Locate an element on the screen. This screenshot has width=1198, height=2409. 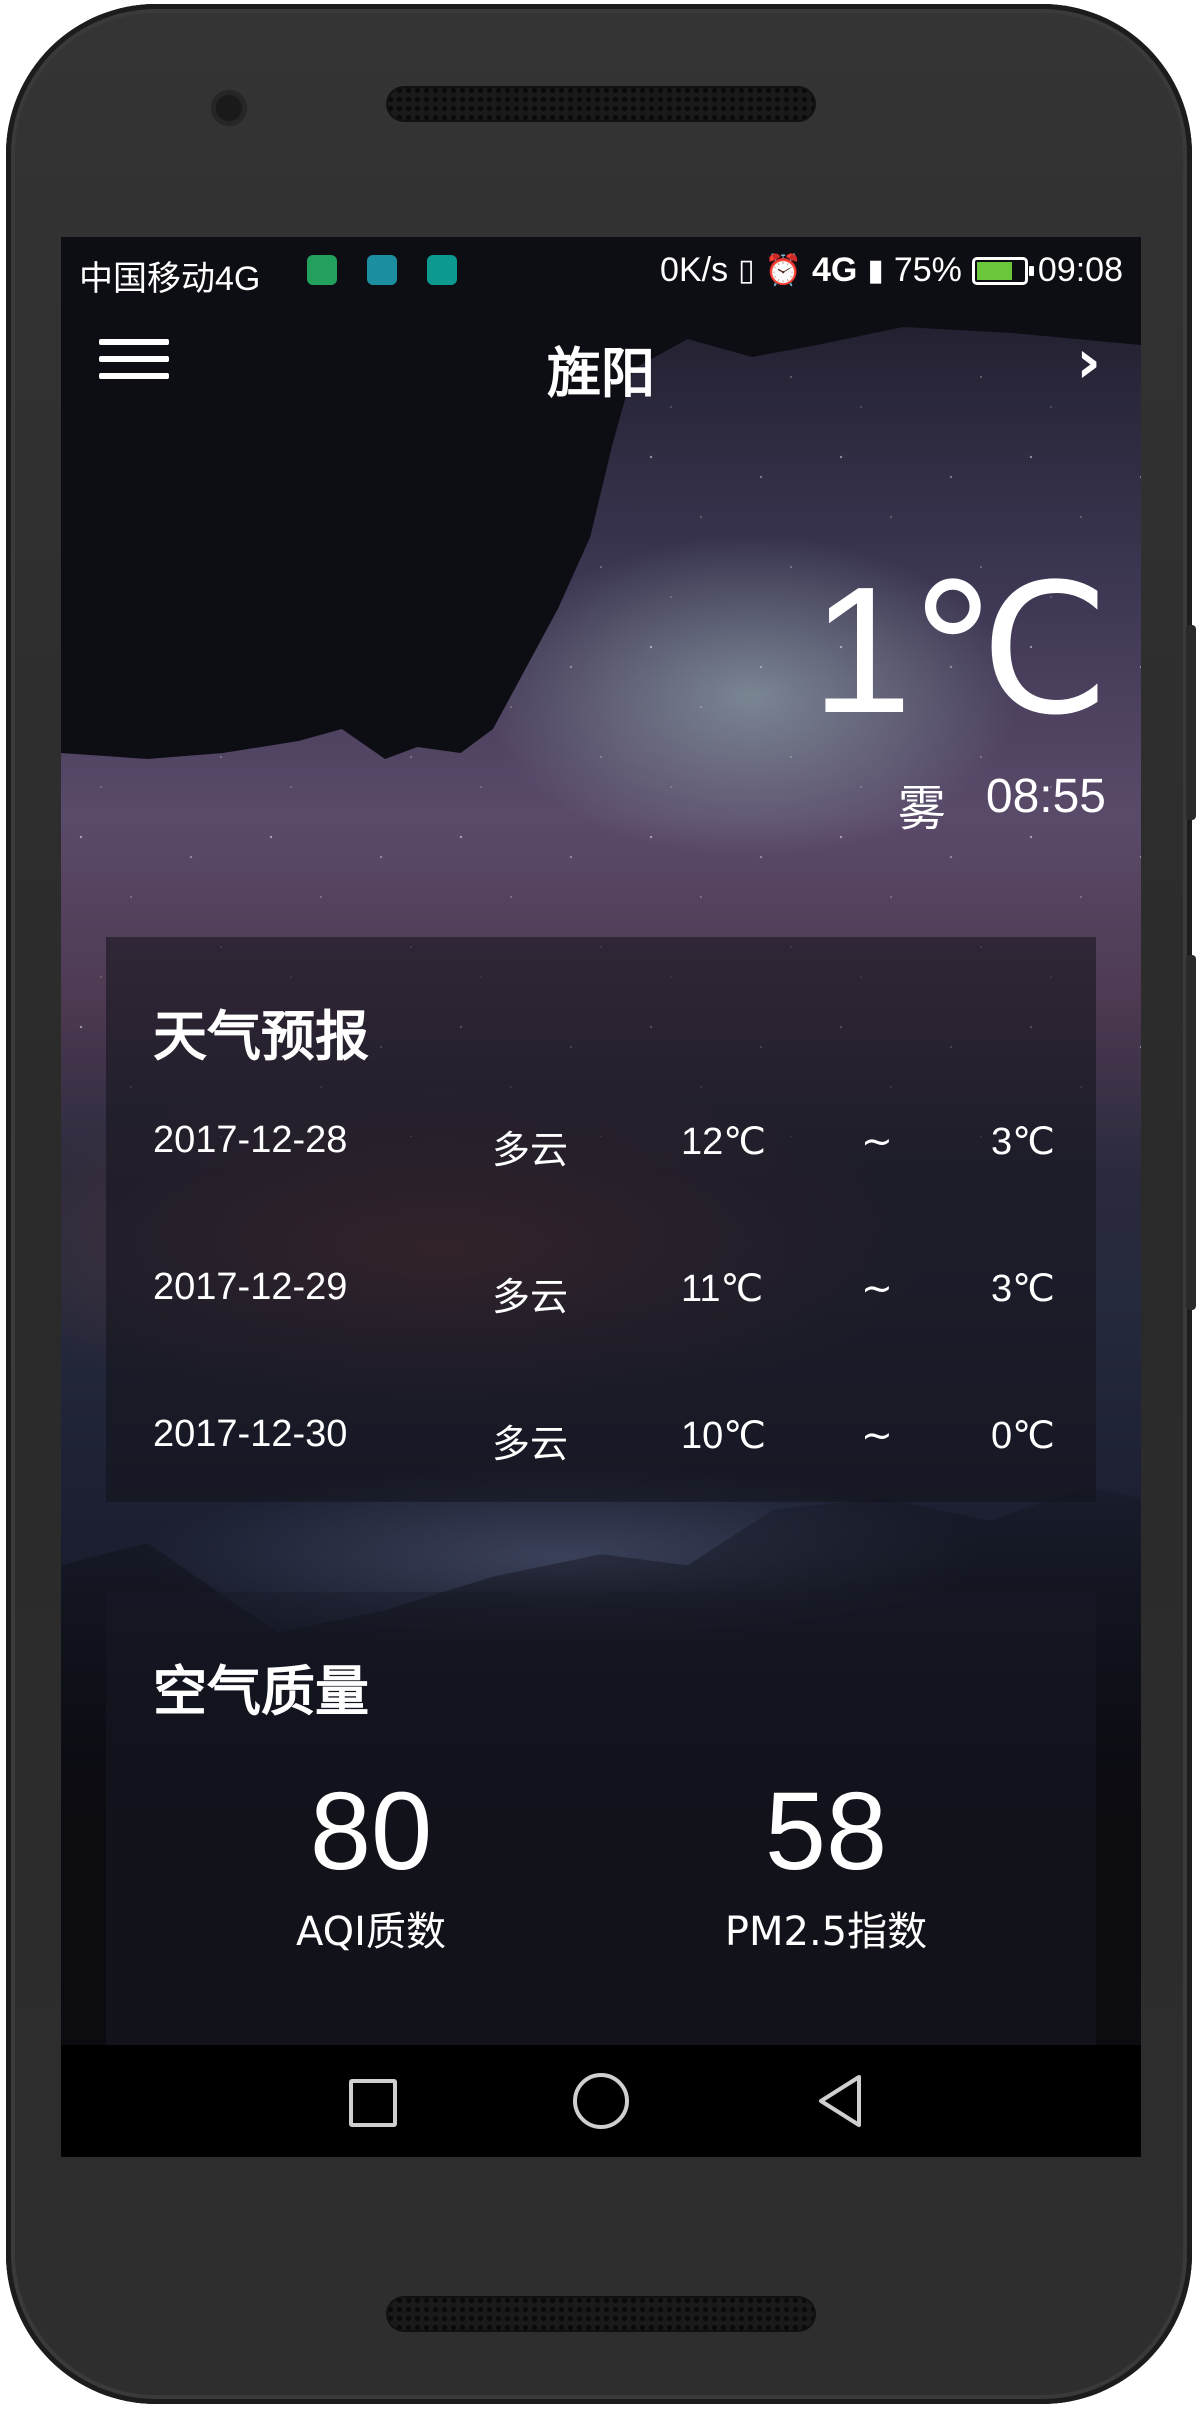
android-icon is located at coordinates (382, 270).